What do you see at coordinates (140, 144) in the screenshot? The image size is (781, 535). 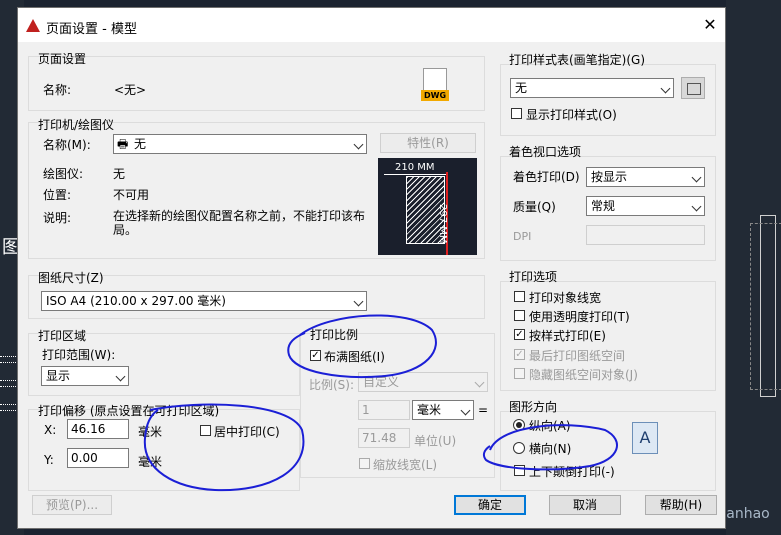 I see `plotter-name-value: 无` at bounding box center [140, 144].